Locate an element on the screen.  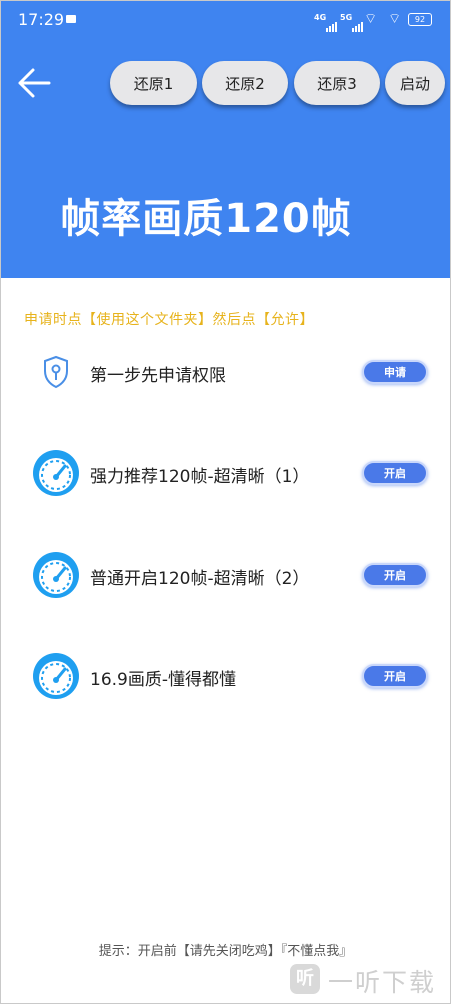
restore-2-button: 还原2 is located at coordinates (245, 83).